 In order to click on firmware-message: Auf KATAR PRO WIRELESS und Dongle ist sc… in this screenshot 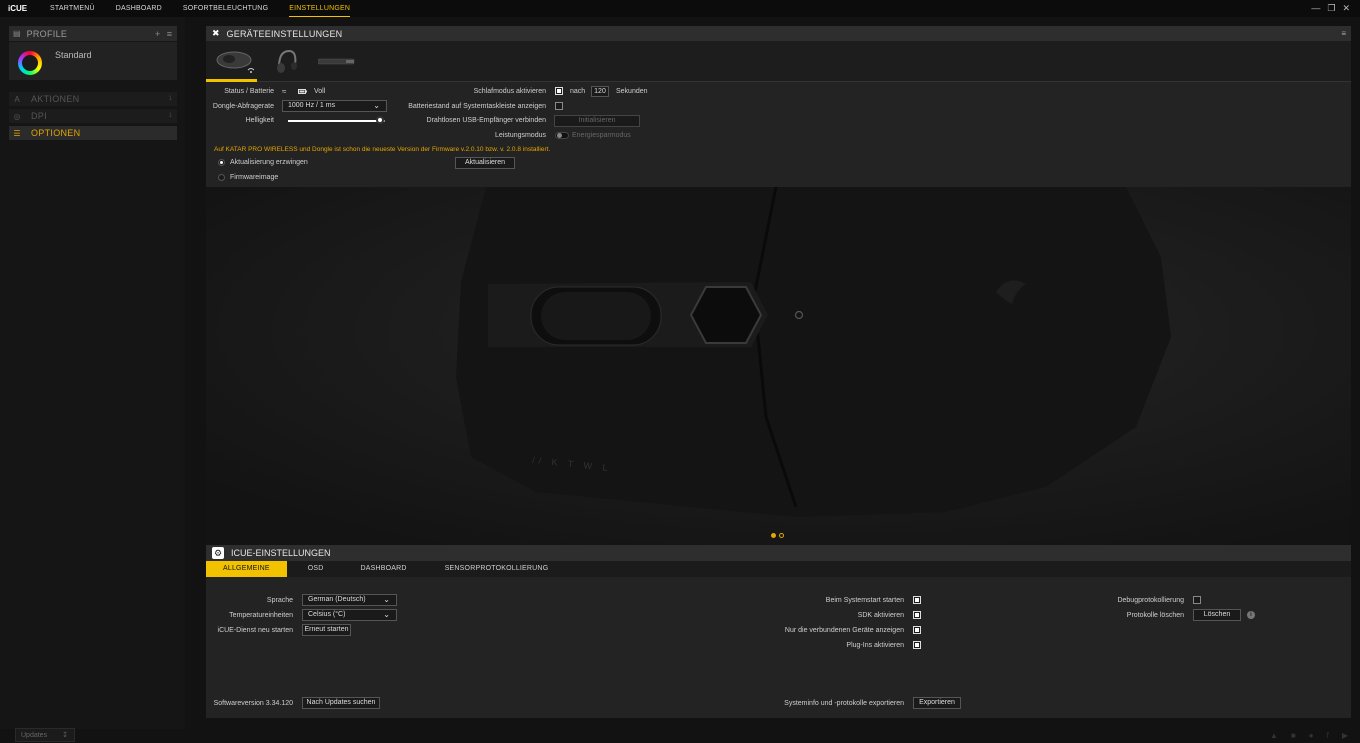, I will do `click(382, 149)`.